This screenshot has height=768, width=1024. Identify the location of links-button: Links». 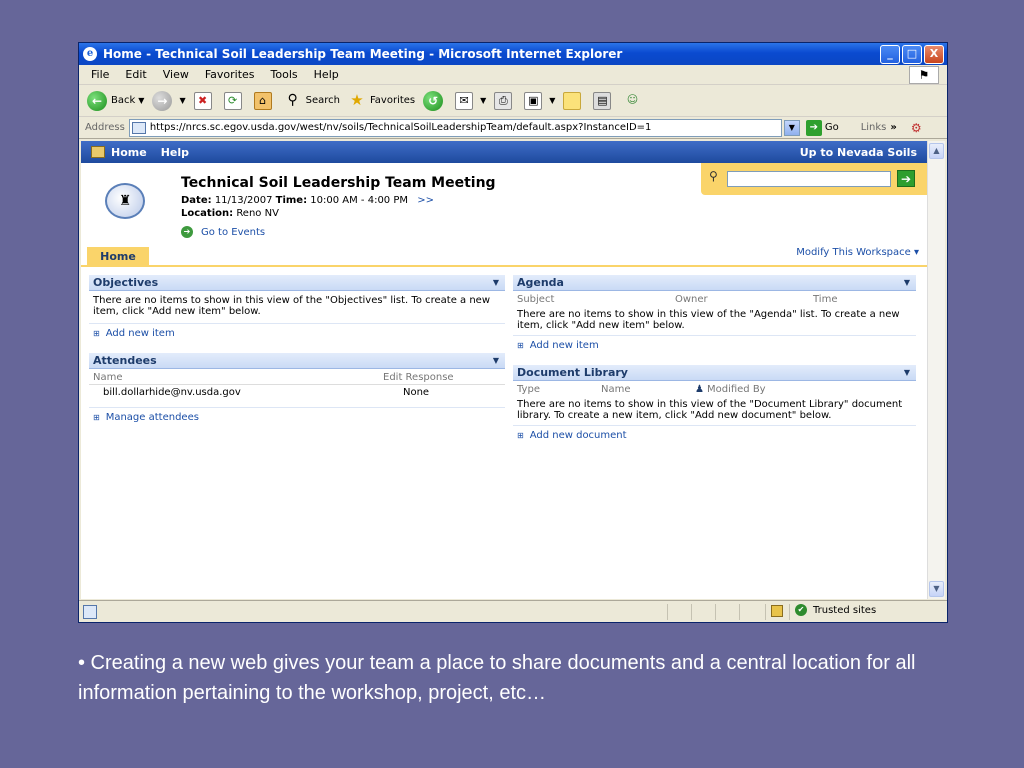
(879, 127).